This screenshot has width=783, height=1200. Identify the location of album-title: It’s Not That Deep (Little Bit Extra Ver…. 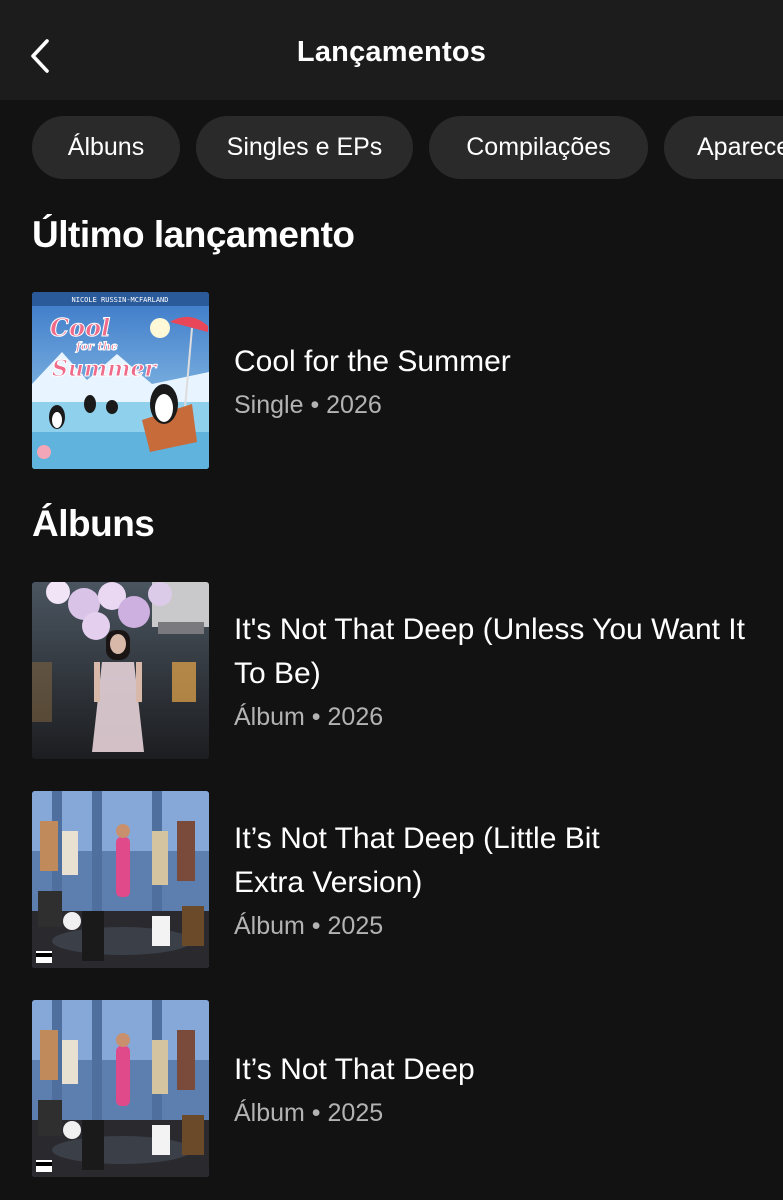
(417, 860).